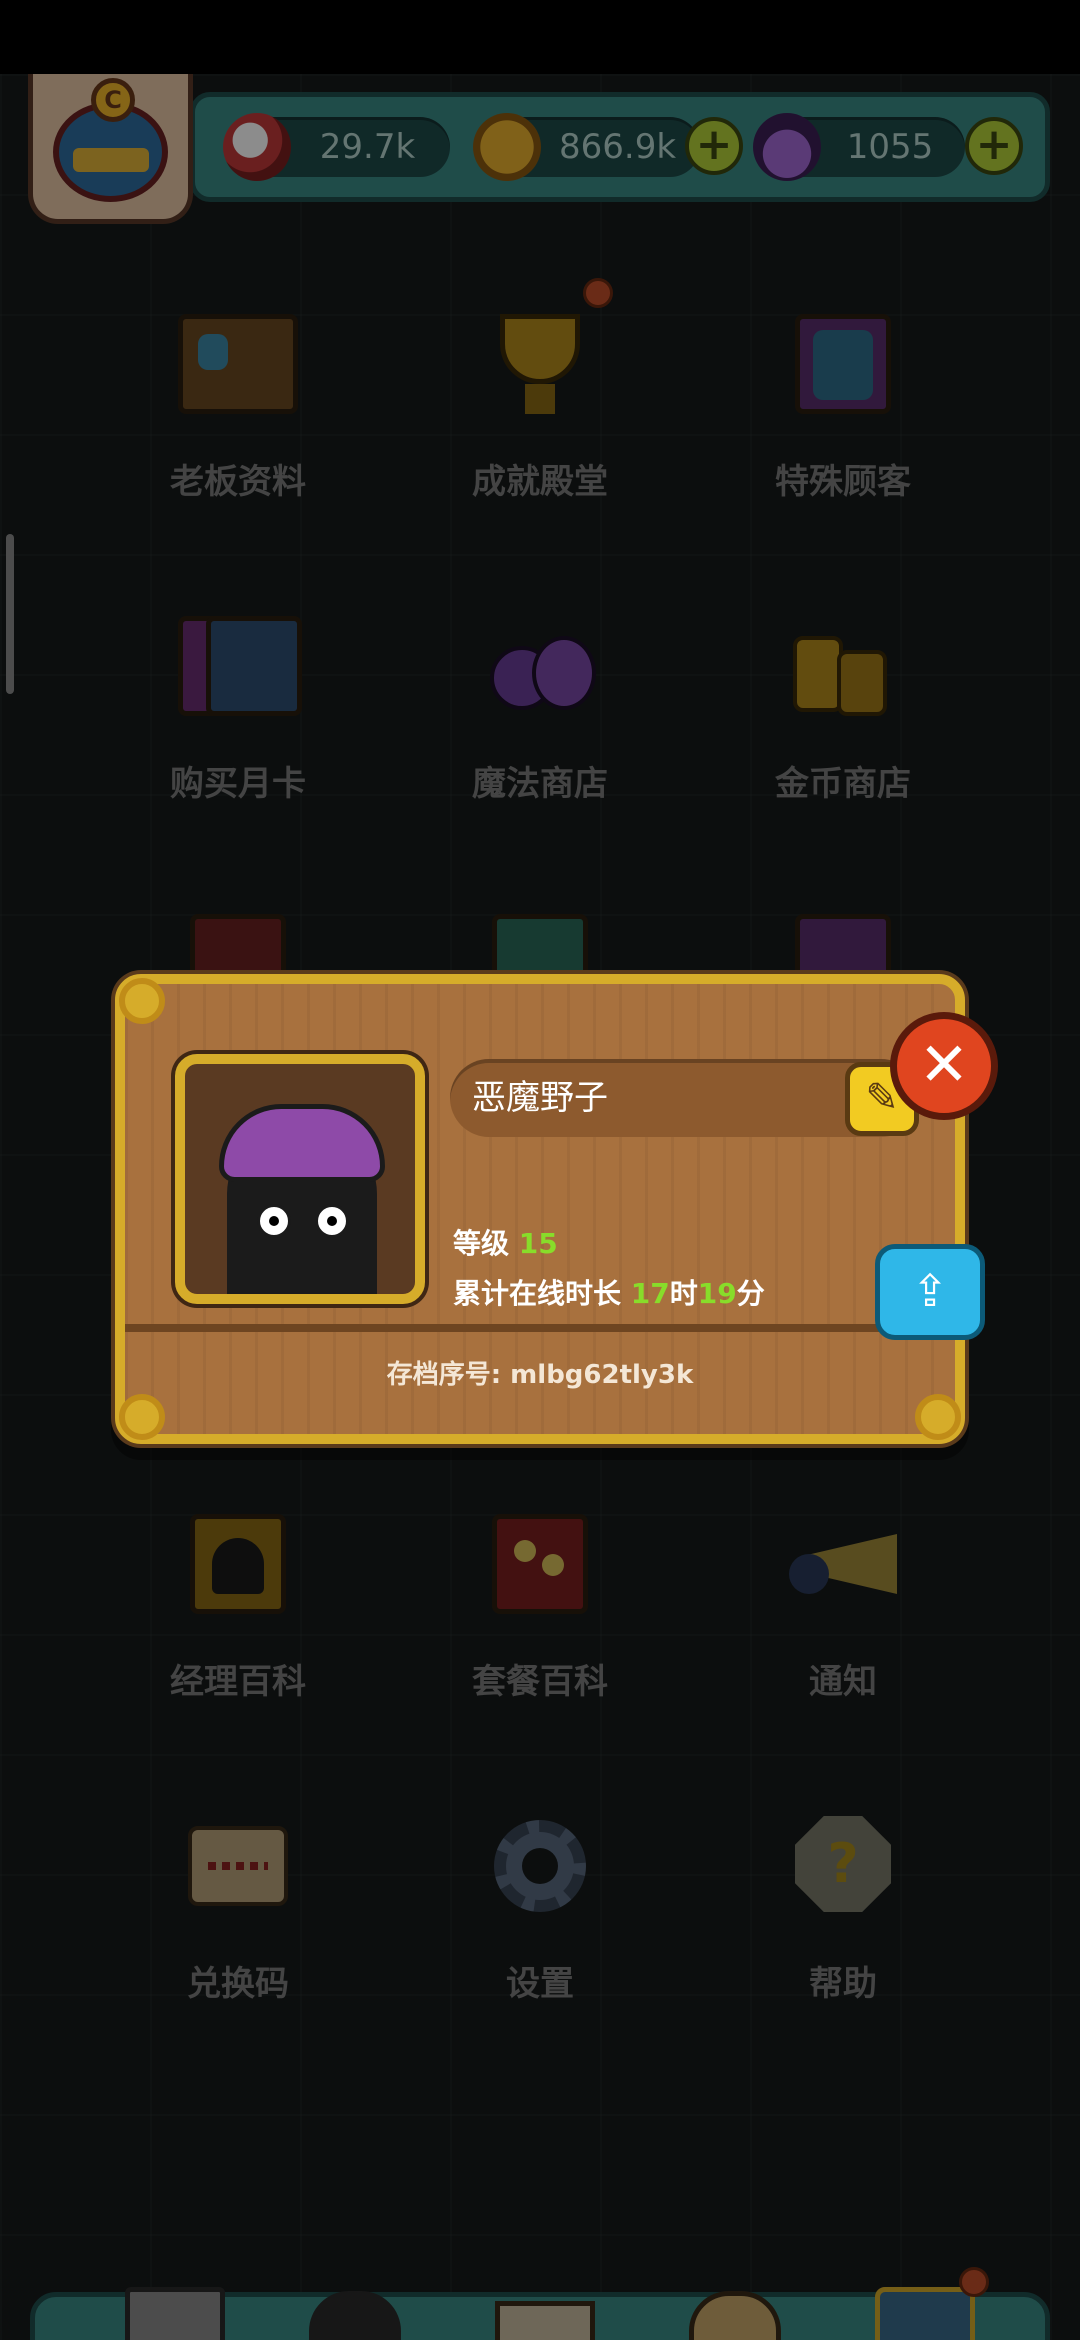 The height and width of the screenshot is (2340, 1080). I want to click on archive-id: 存档序号: mlbg62tly3k, so click(540, 1375).